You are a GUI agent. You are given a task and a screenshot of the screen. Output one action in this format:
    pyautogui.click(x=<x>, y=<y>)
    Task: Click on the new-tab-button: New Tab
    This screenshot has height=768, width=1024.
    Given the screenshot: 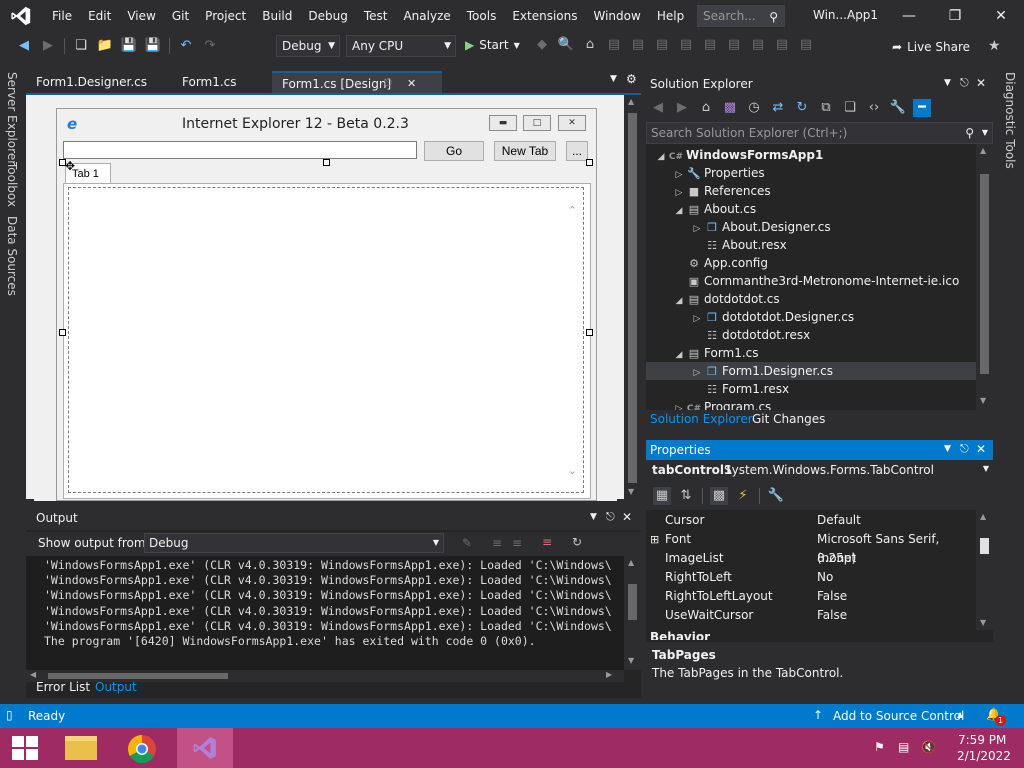 What is the action you would take?
    pyautogui.click(x=525, y=151)
    